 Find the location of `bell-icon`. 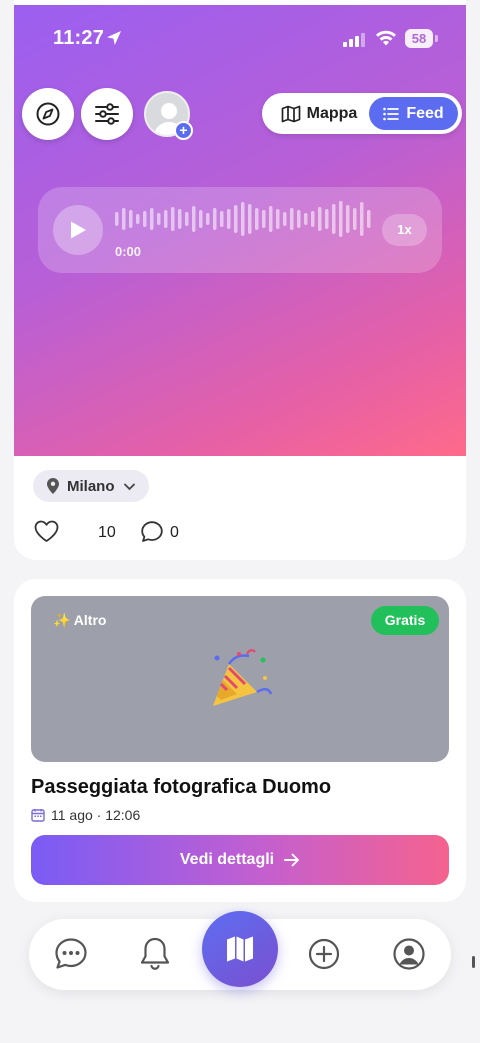

bell-icon is located at coordinates (155, 953).